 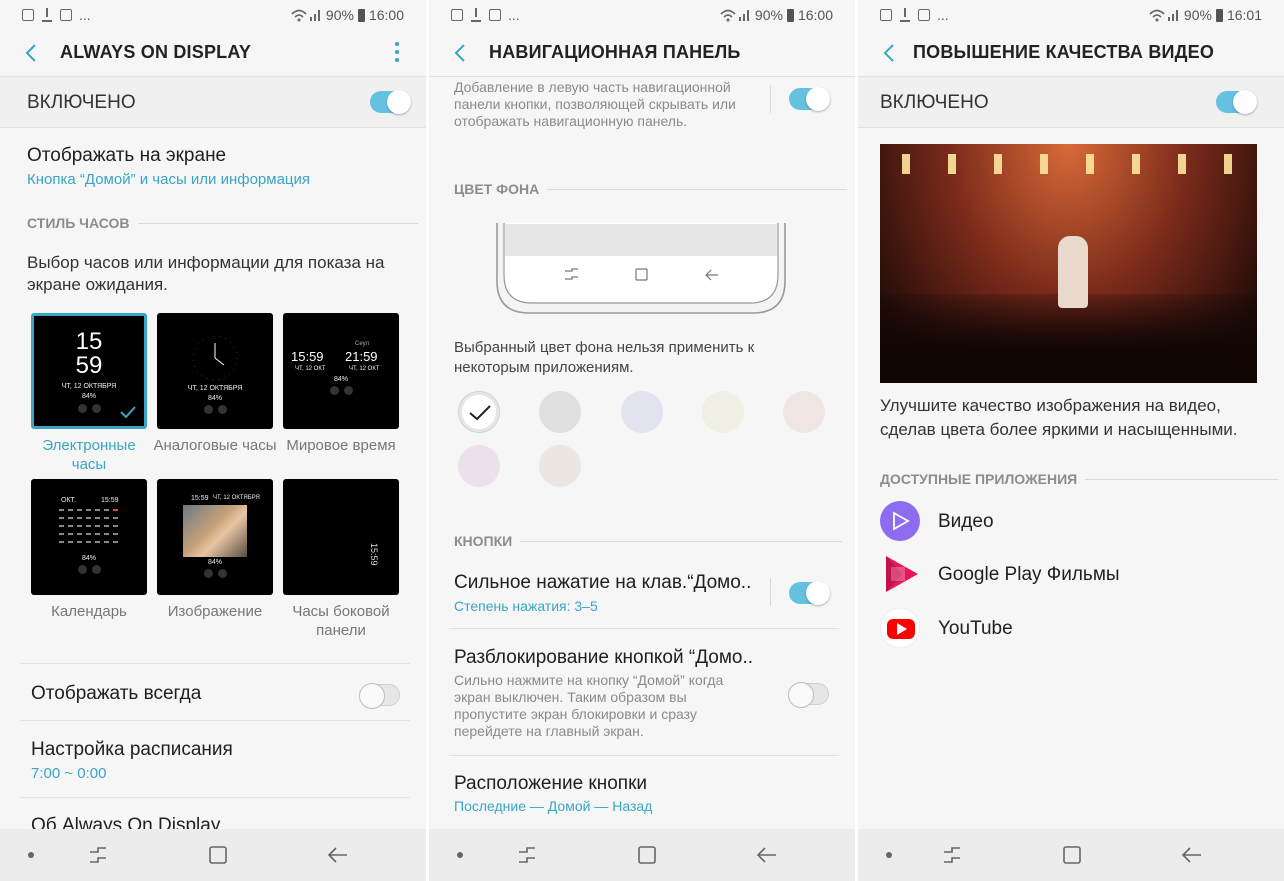 I want to click on gallery-icon, so click(x=66, y=15).